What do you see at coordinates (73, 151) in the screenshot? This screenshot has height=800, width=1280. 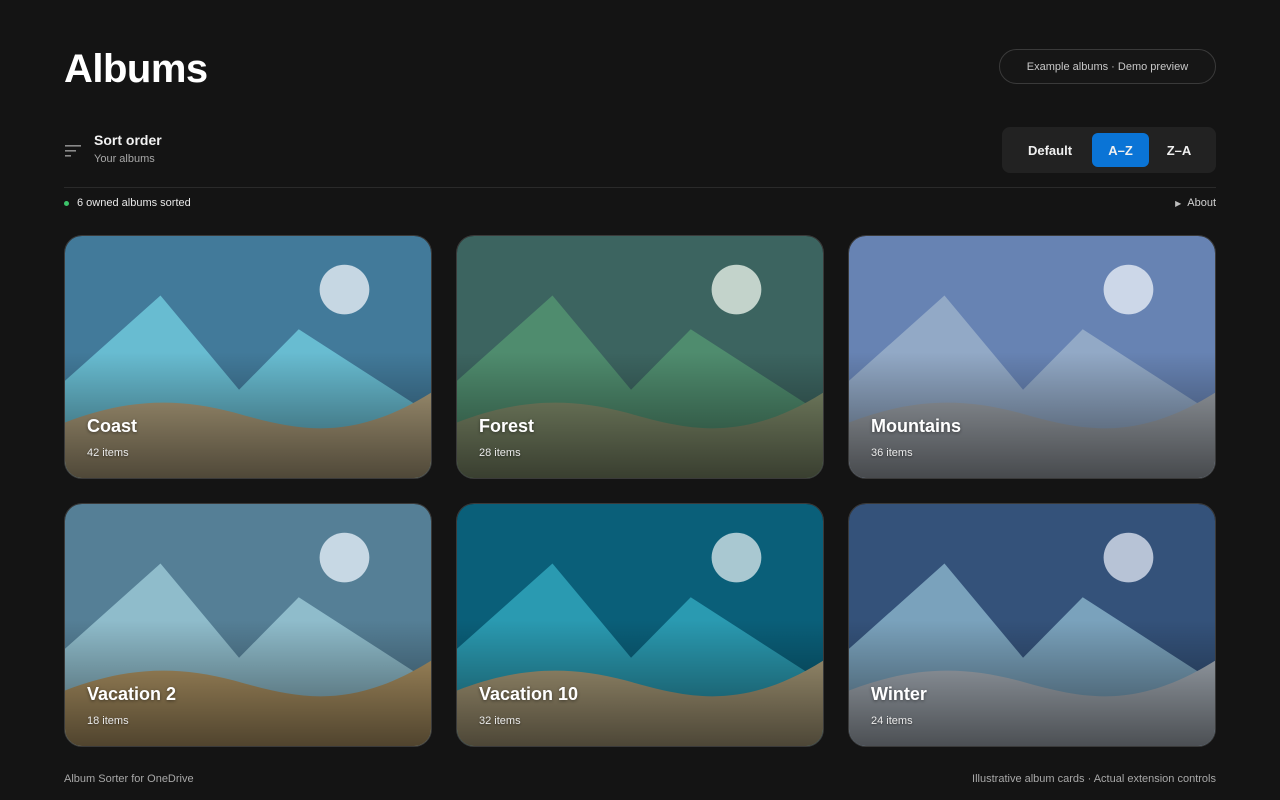 I see `sort-lines-icon` at bounding box center [73, 151].